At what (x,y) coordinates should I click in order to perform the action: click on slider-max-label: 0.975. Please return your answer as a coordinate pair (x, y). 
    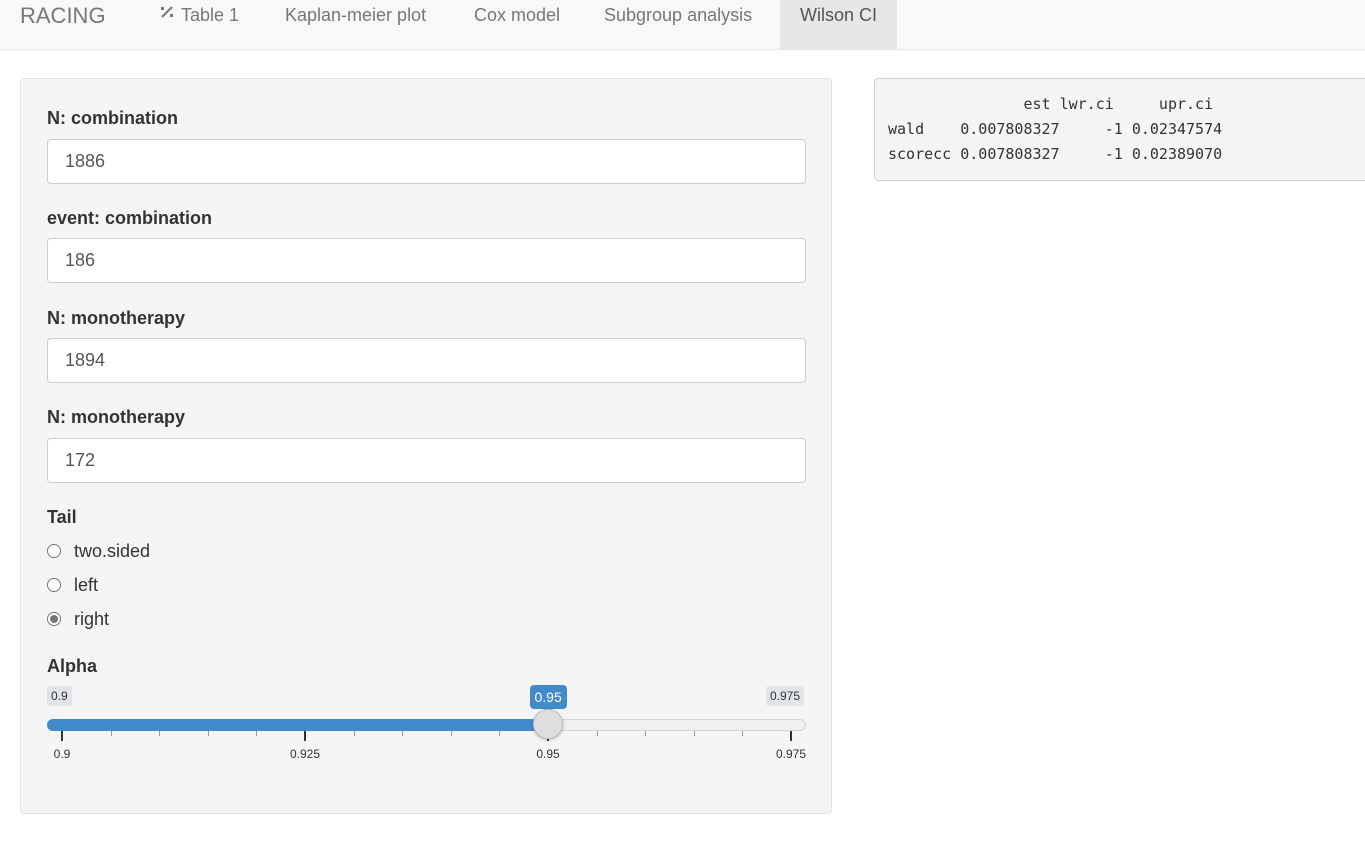
    Looking at the image, I should click on (785, 696).